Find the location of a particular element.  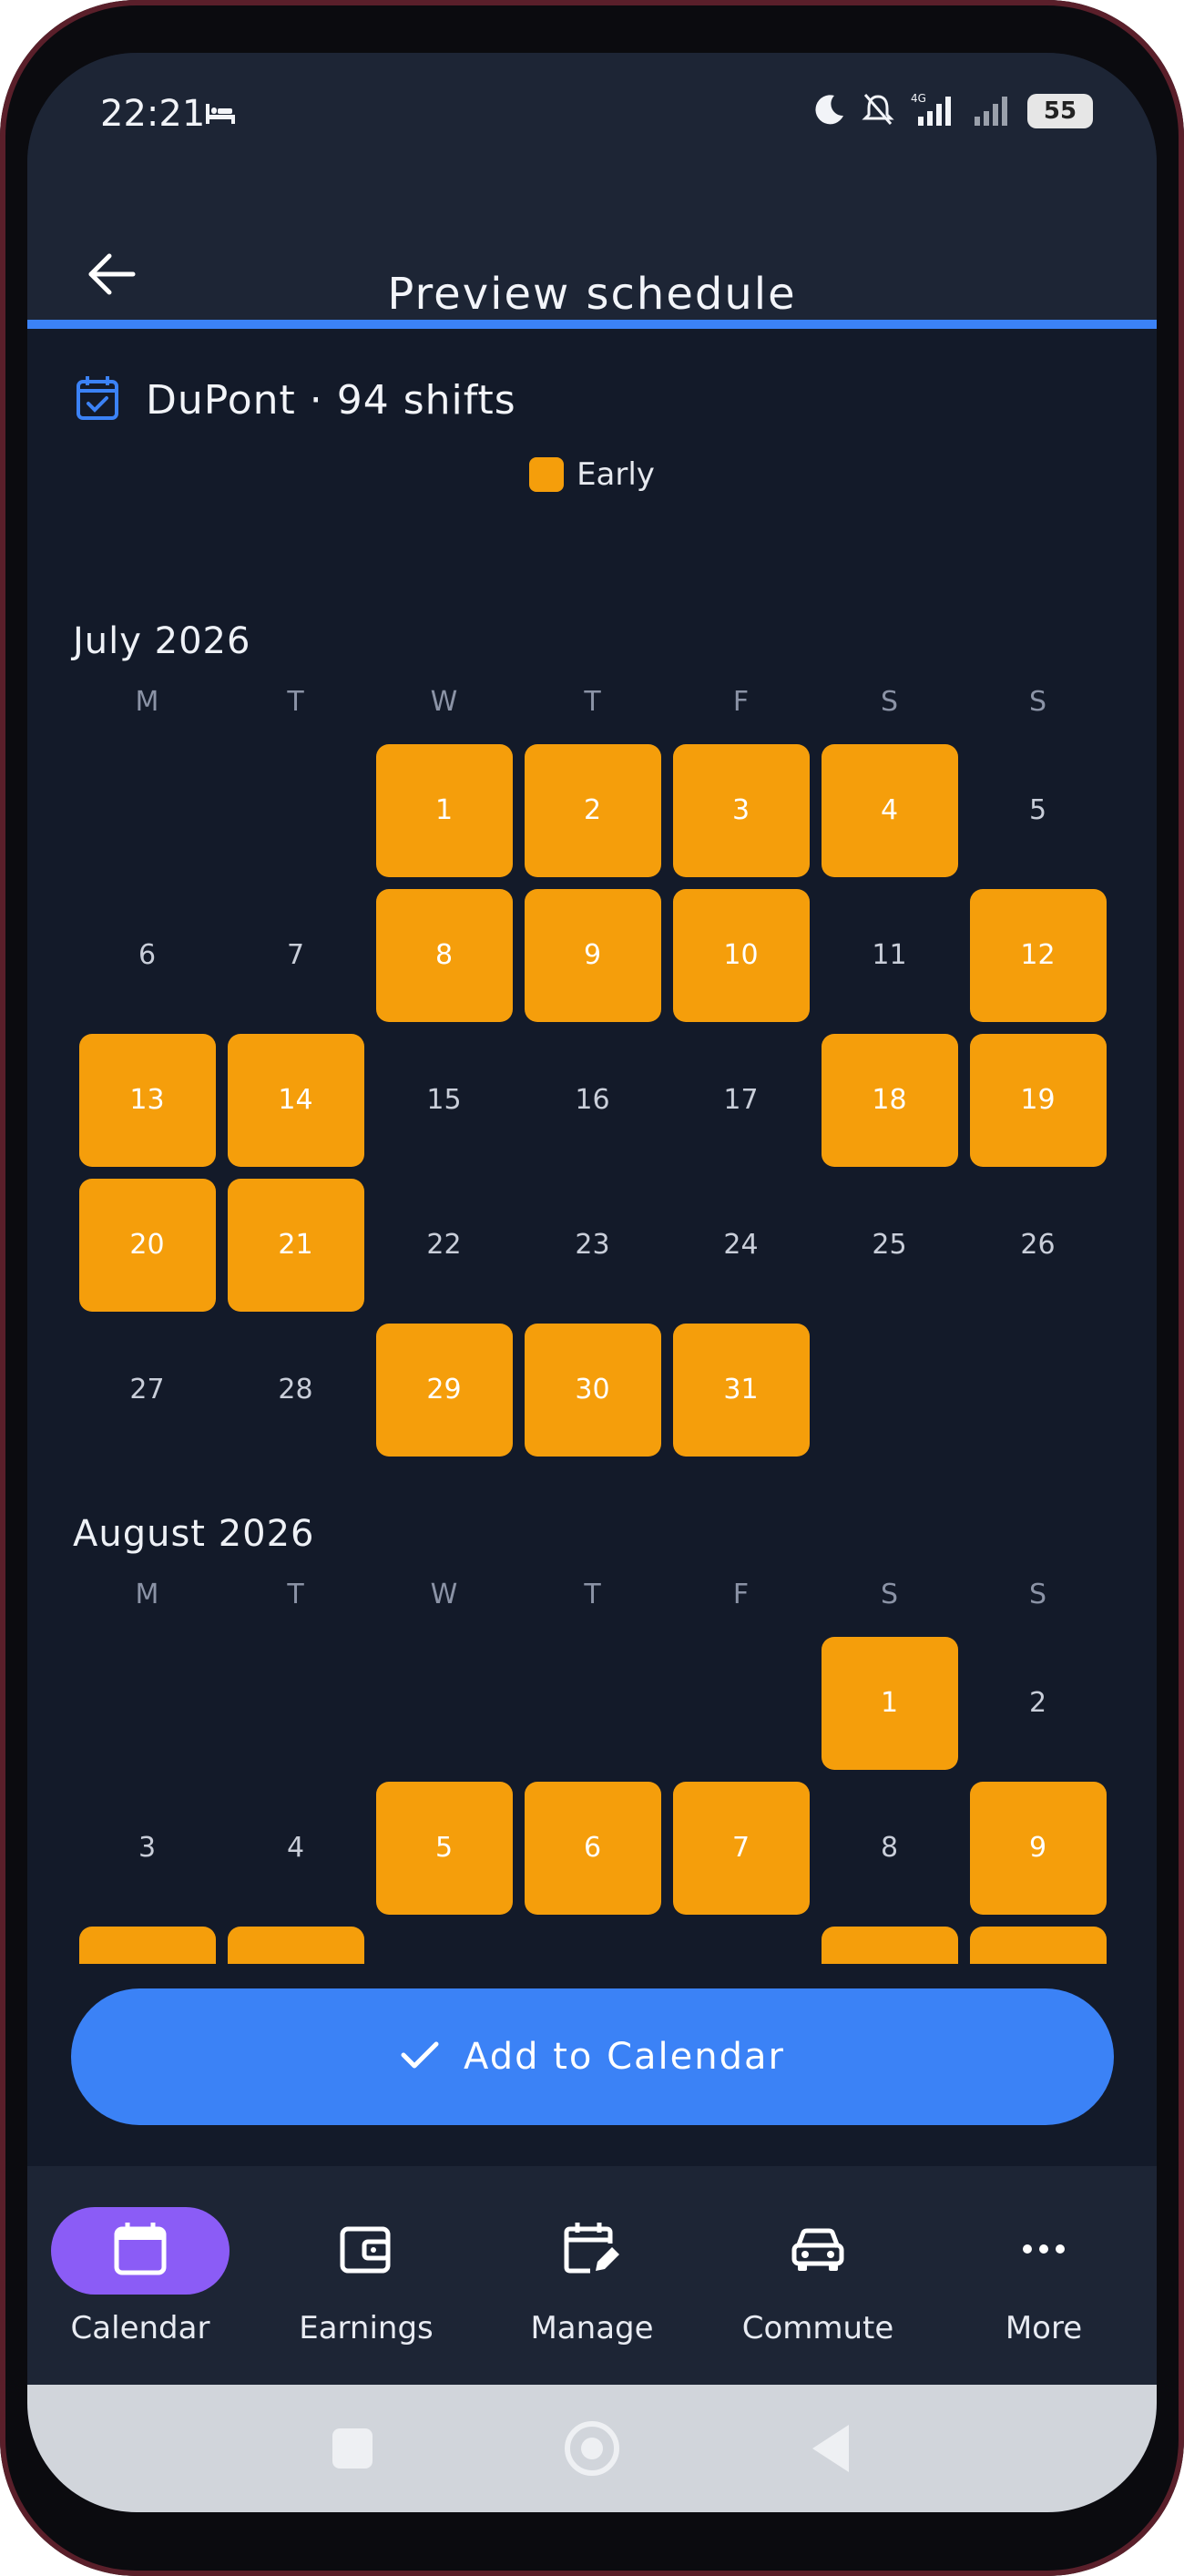

shift-day-cell: 14 is located at coordinates (296, 1100).